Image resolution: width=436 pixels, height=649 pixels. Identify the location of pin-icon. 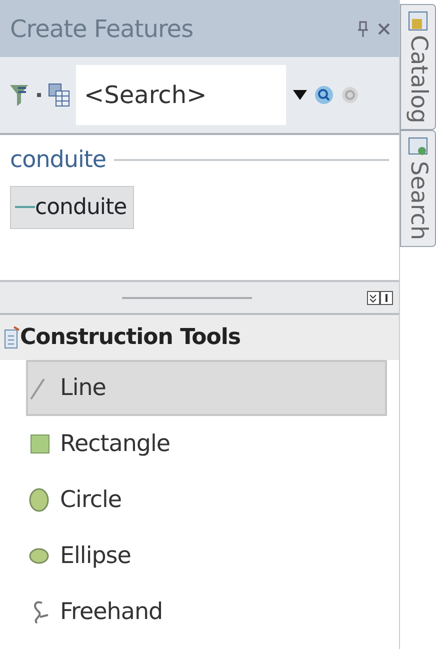
(363, 28).